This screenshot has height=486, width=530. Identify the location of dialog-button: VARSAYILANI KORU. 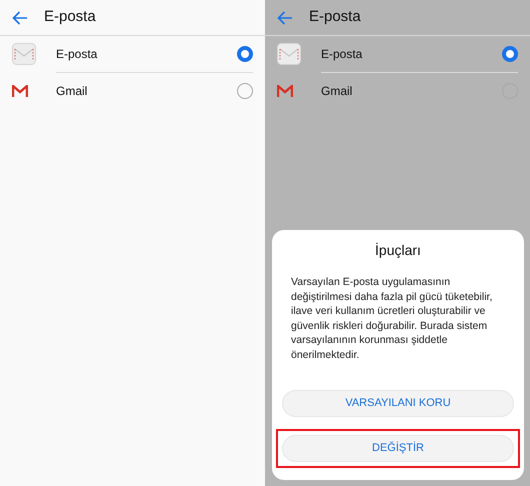
(398, 403).